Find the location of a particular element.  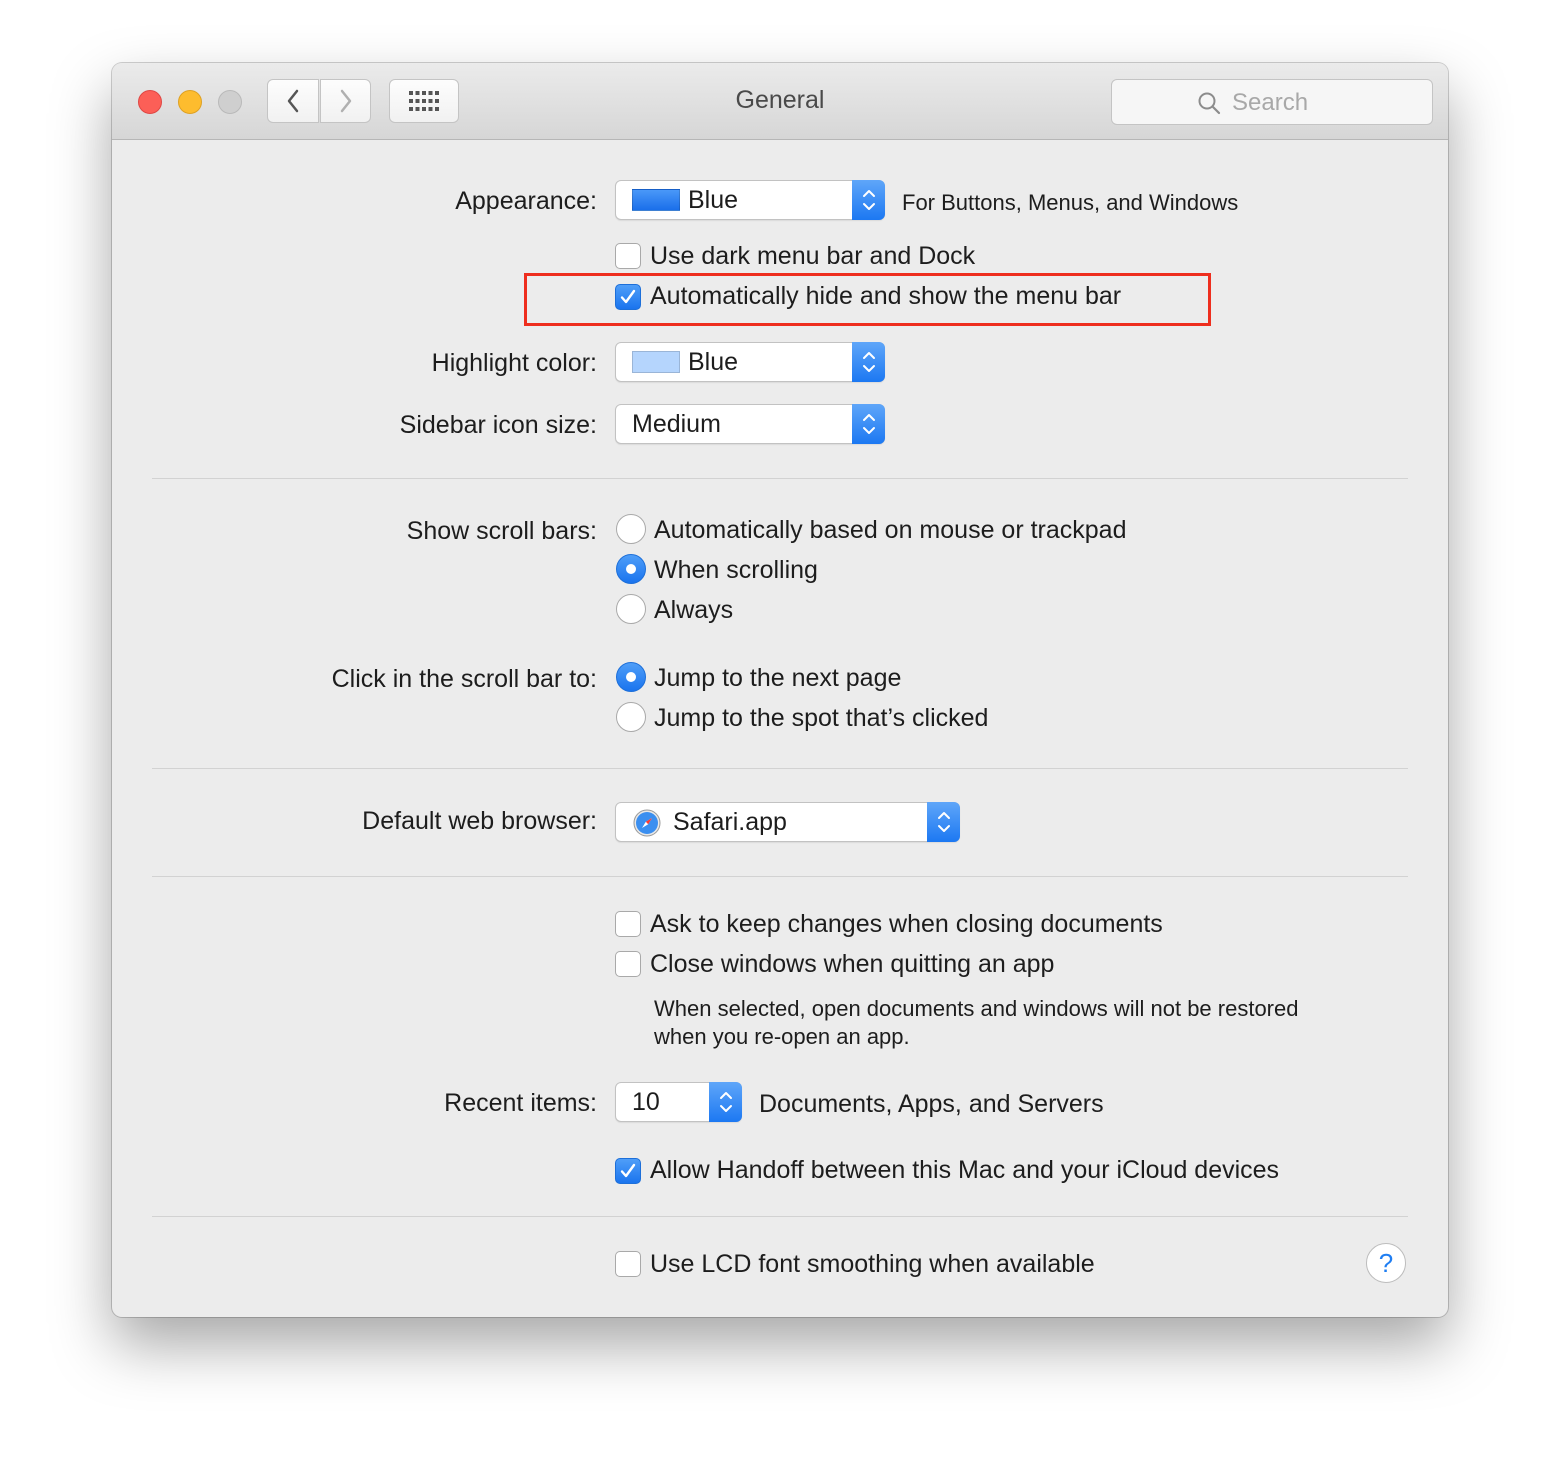

recent-items-value: 10 is located at coordinates (646, 1102).